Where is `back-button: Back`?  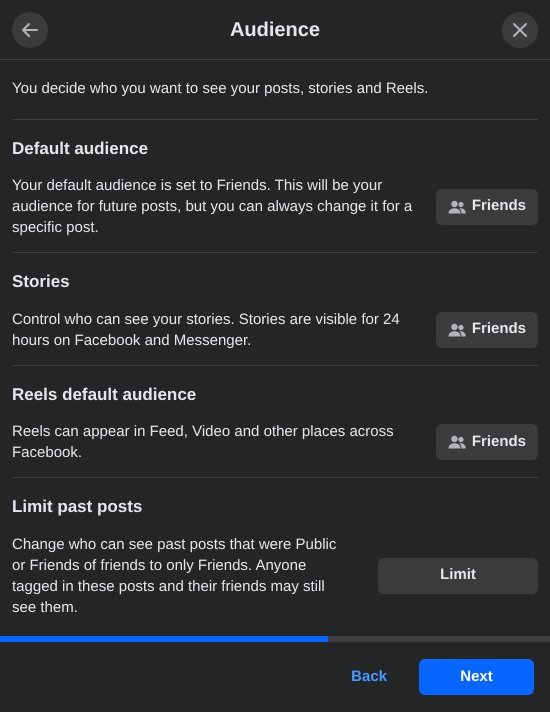 back-button: Back is located at coordinates (369, 677).